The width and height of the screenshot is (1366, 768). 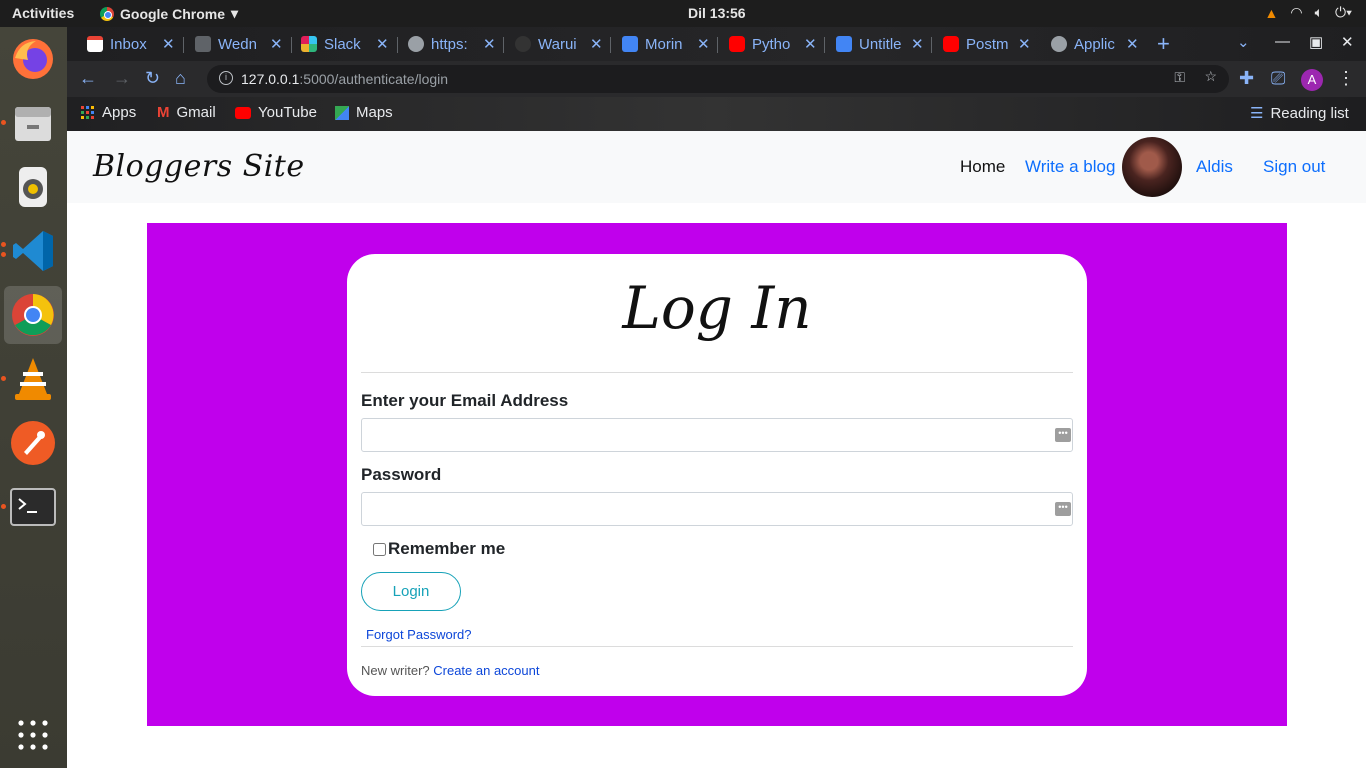 I want to click on dock-chrome, so click(x=33, y=315).